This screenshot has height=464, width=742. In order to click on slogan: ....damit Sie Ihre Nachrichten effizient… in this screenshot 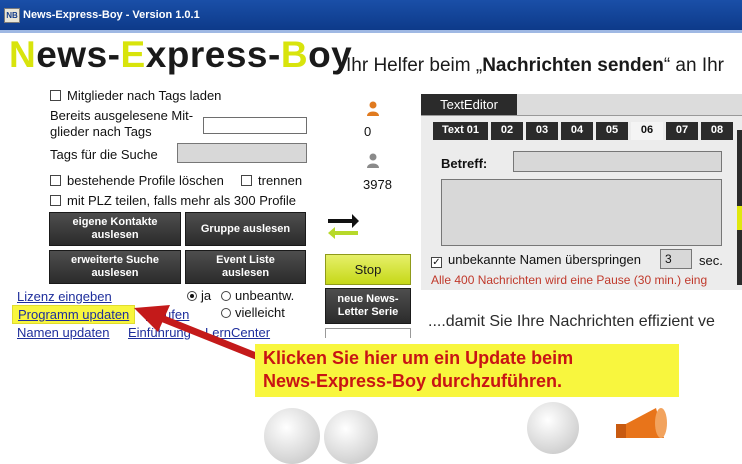, I will do `click(571, 321)`.